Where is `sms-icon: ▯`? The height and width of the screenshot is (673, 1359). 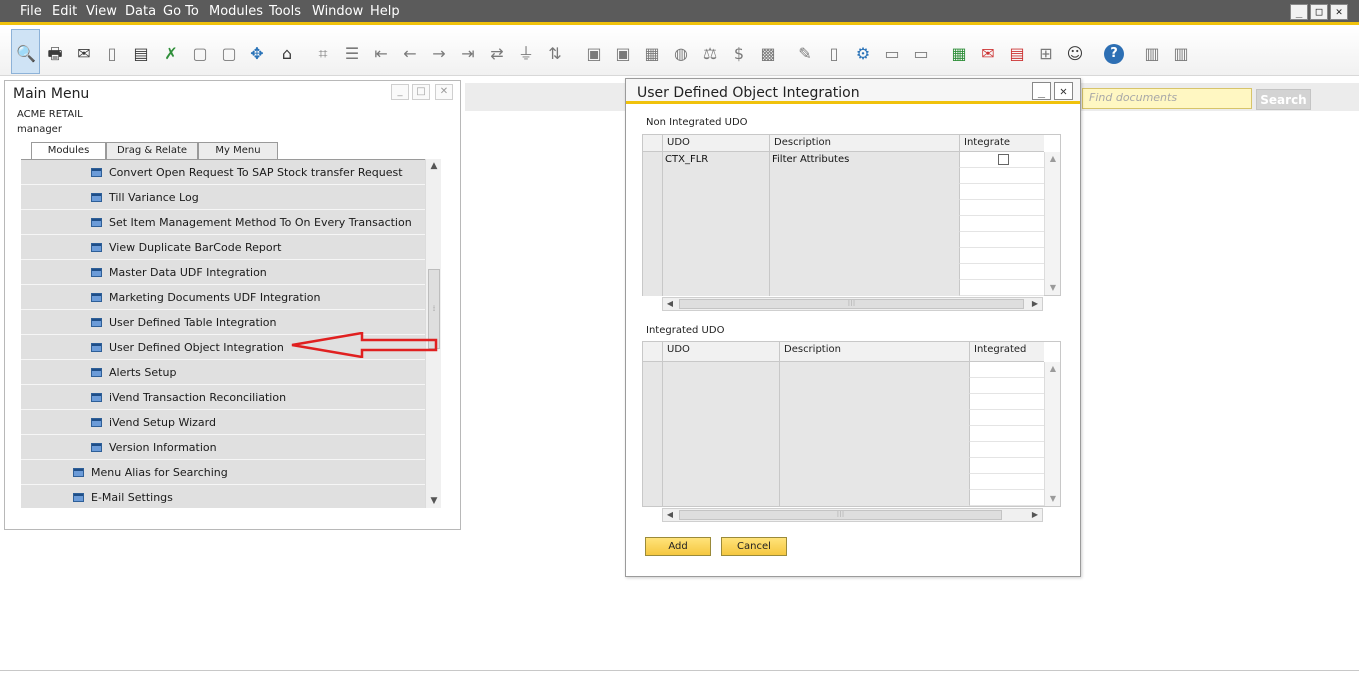
sms-icon: ▯ is located at coordinates (112, 54).